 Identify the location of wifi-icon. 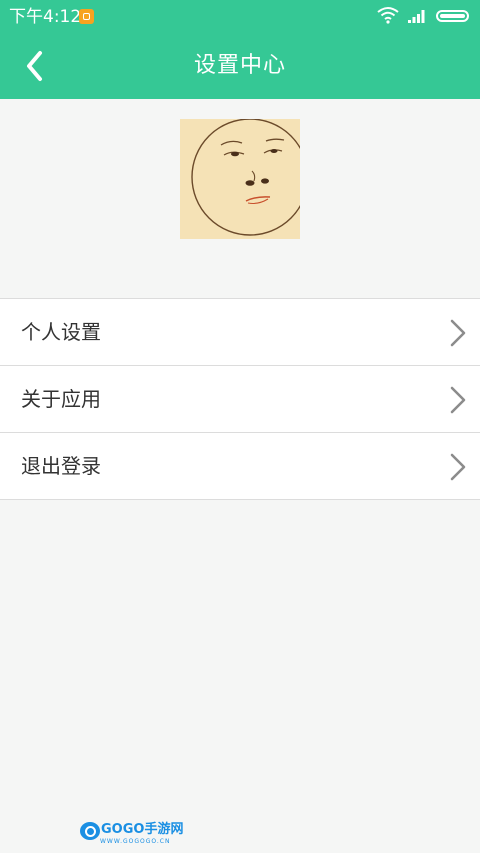
(388, 15).